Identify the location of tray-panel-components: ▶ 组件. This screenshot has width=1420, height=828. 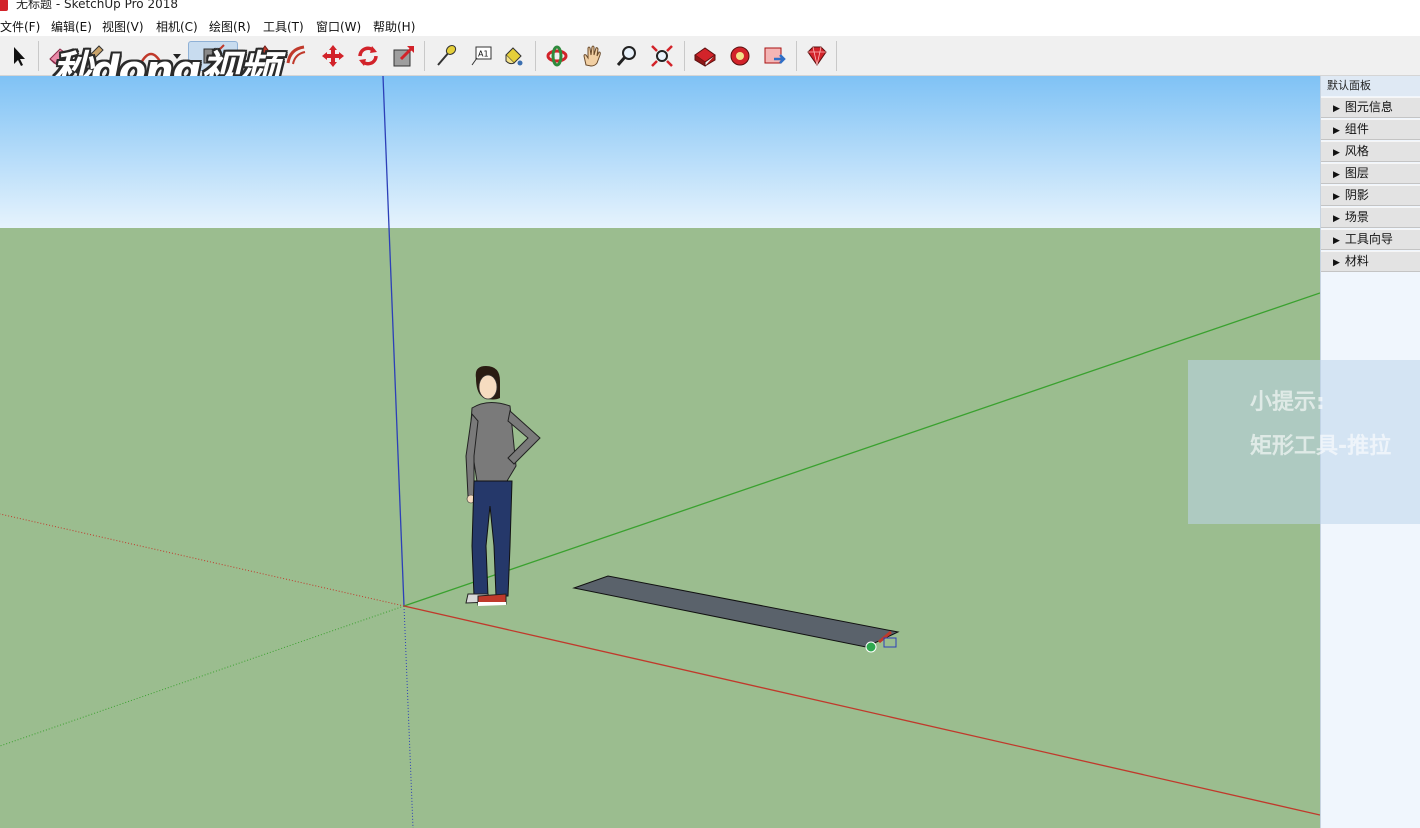
(1370, 129).